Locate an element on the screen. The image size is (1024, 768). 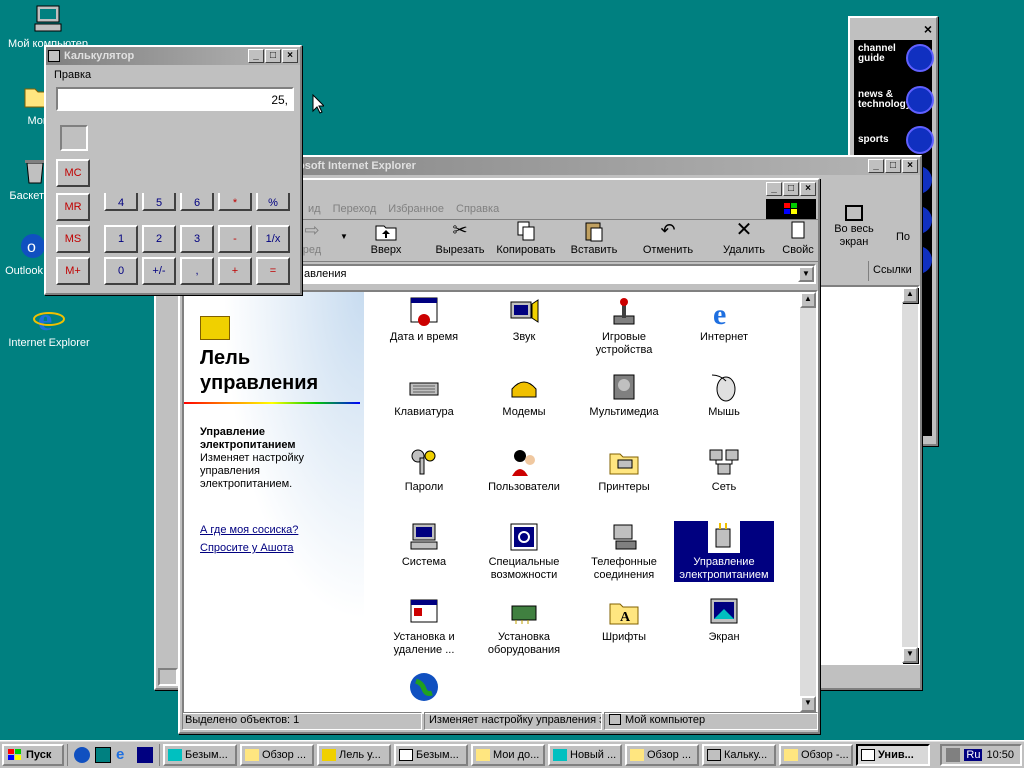
desktop-quicklaunch-icon is located at coordinates (103, 754).